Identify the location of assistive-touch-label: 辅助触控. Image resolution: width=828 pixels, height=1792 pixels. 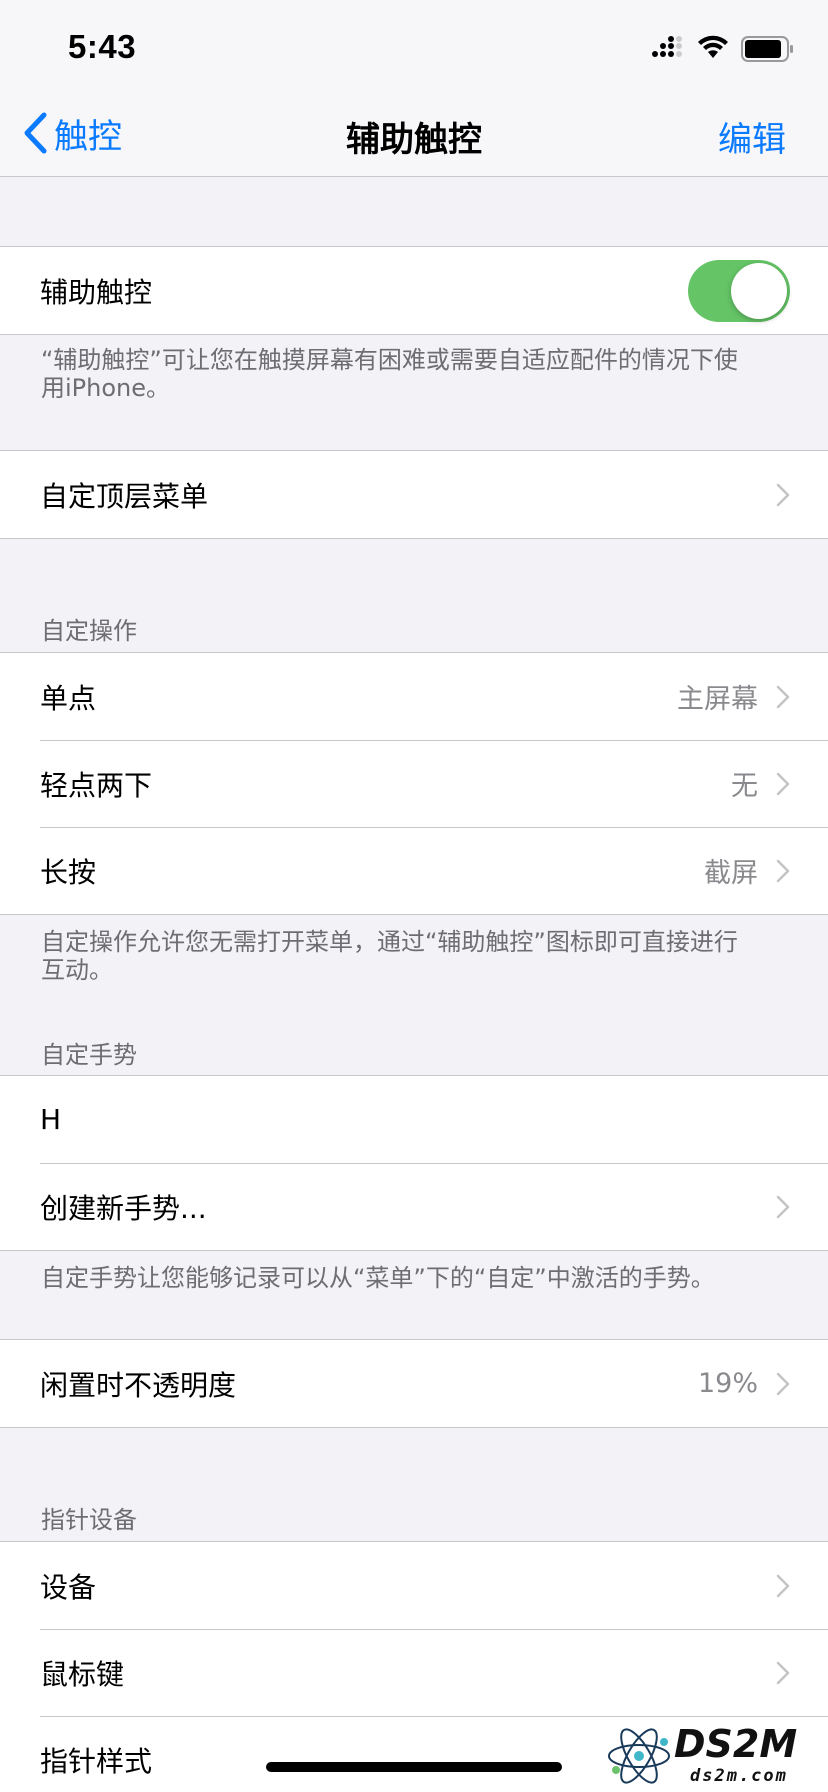
(96, 292).